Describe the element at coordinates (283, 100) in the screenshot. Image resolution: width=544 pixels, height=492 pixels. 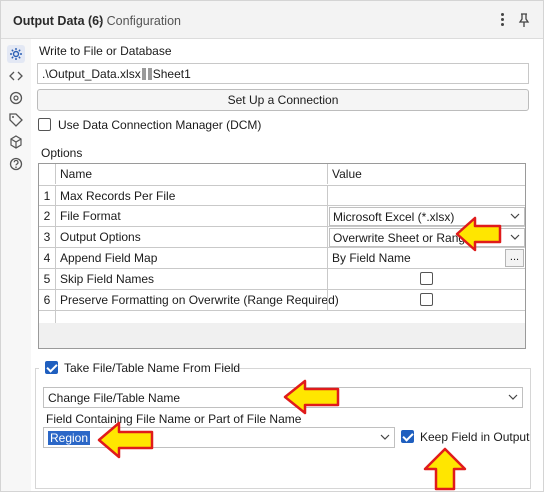
I see `set-up-connection-button: Set Up a Connection` at that location.